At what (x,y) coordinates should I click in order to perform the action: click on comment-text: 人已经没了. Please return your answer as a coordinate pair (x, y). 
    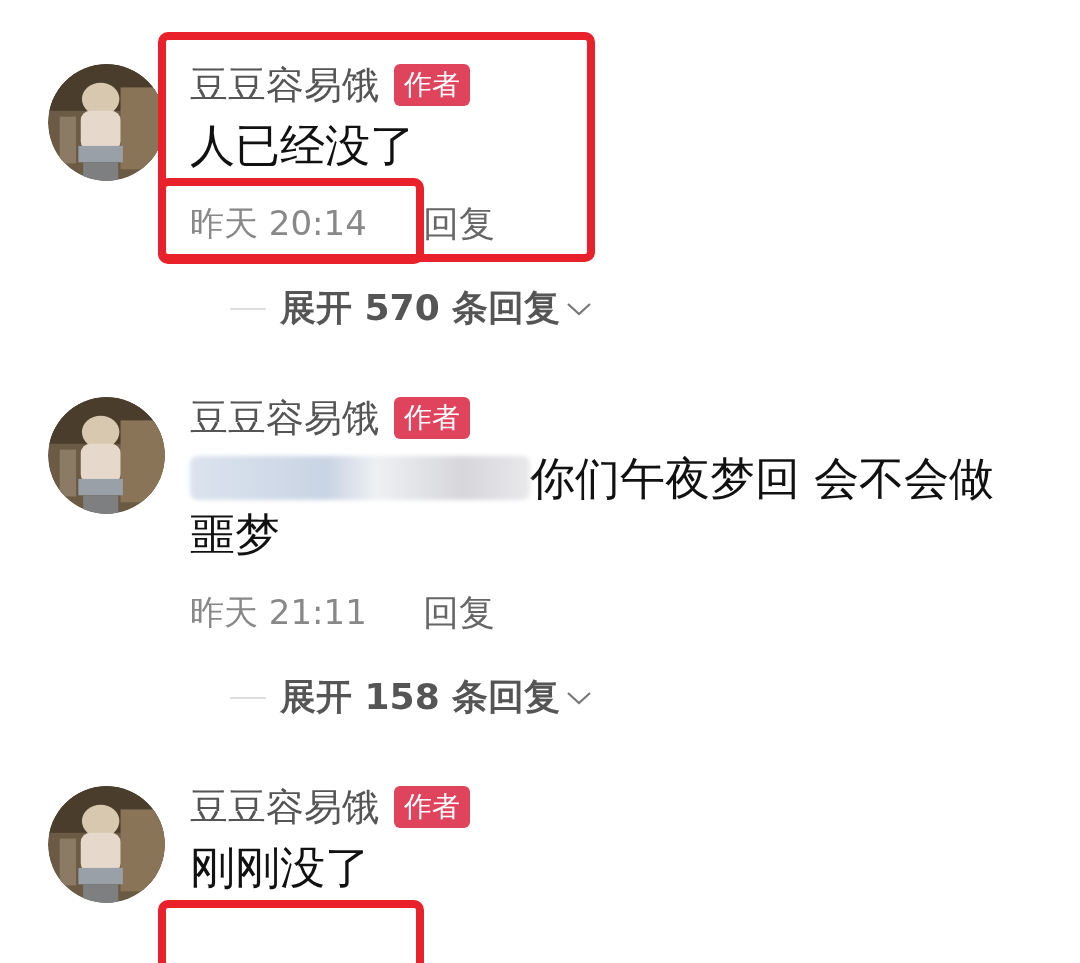
    Looking at the image, I should click on (303, 146).